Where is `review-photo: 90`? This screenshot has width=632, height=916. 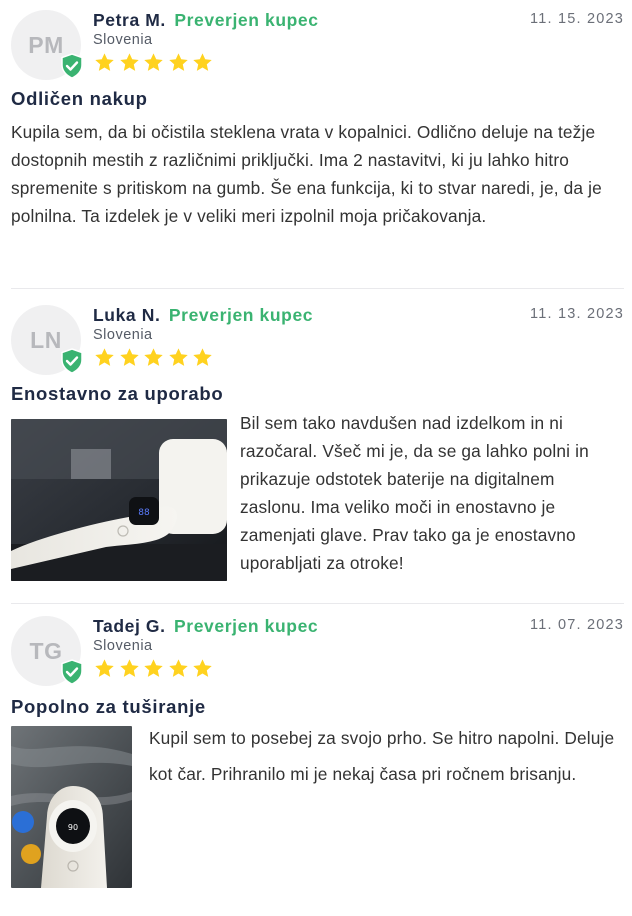
review-photo: 90 is located at coordinates (71, 807).